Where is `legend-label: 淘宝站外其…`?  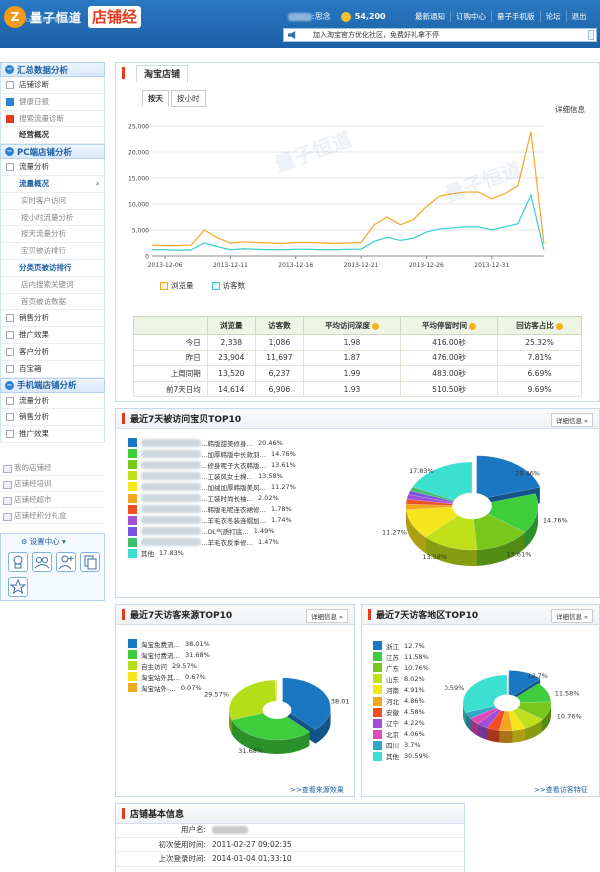 legend-label: 淘宝站外其… is located at coordinates (160, 677).